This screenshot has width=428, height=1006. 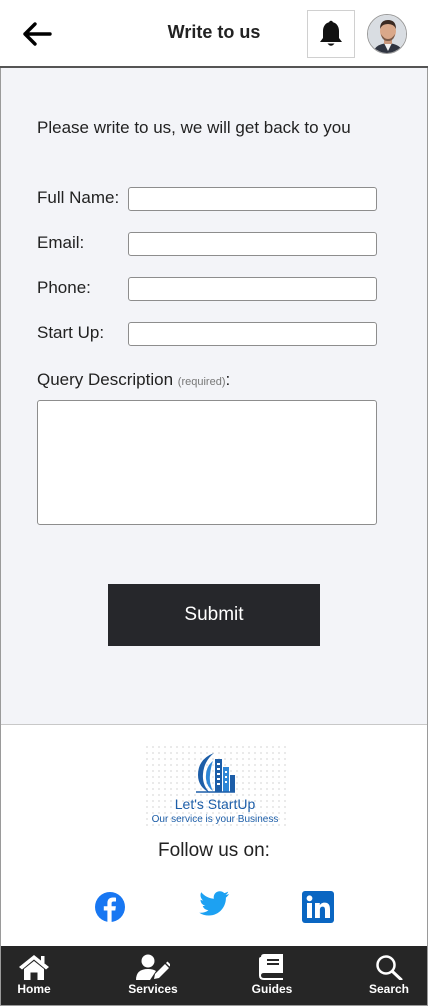 I want to click on facebook-link, so click(x=110, y=907).